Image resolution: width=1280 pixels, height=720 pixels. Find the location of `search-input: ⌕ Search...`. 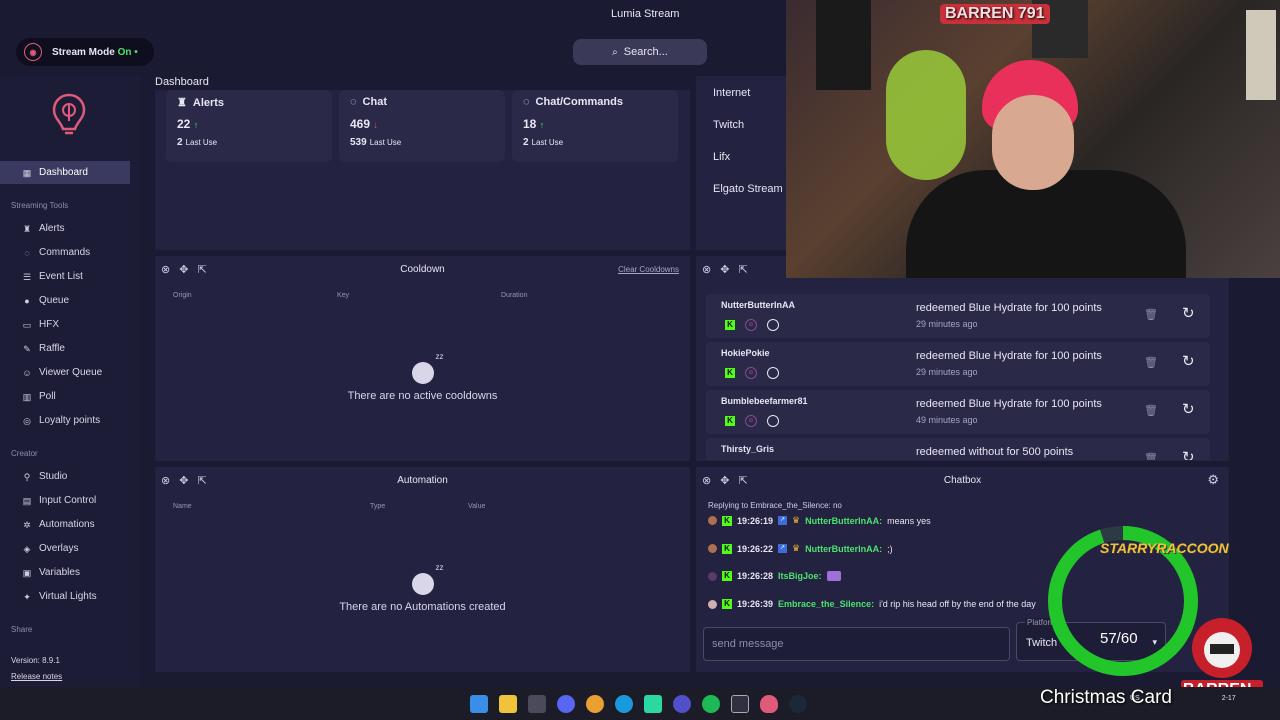

search-input: ⌕ Search... is located at coordinates (640, 52).